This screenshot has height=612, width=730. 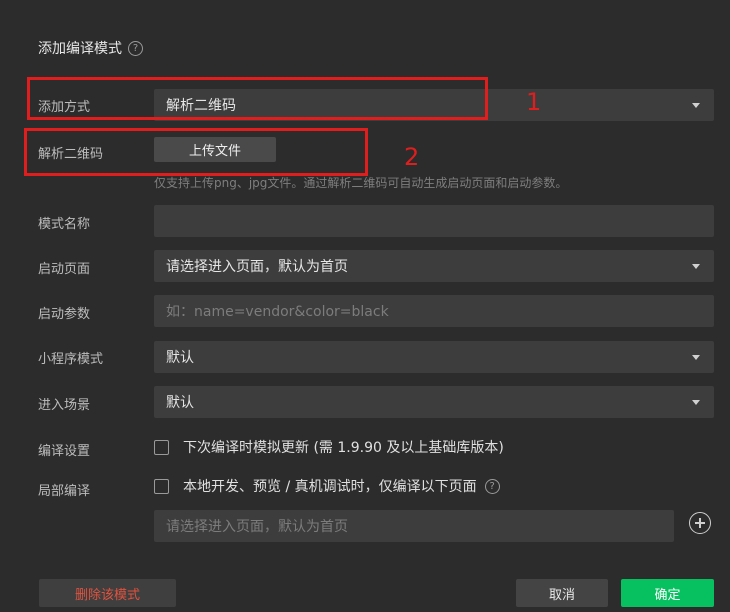 I want to click on start-page-select: 请选择进入页面，默认为首页, so click(x=434, y=266).